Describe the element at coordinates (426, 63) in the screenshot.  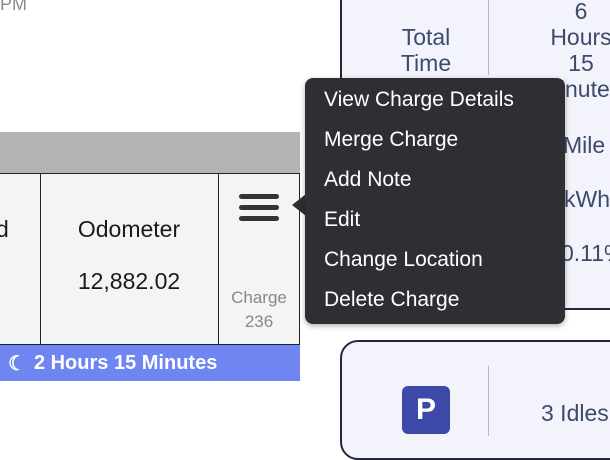
I see `total-time-label-line: Time` at that location.